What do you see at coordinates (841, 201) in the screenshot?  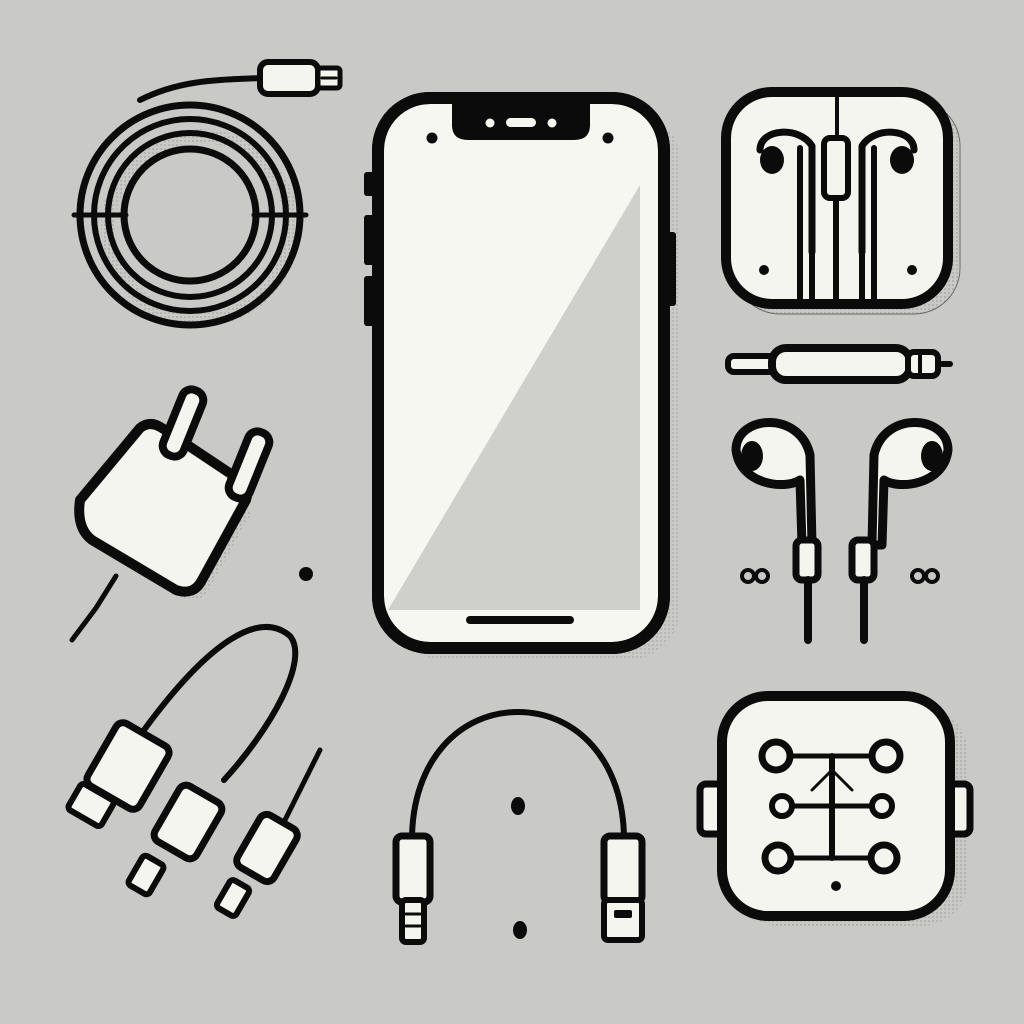 I see `earphones-case-icon` at bounding box center [841, 201].